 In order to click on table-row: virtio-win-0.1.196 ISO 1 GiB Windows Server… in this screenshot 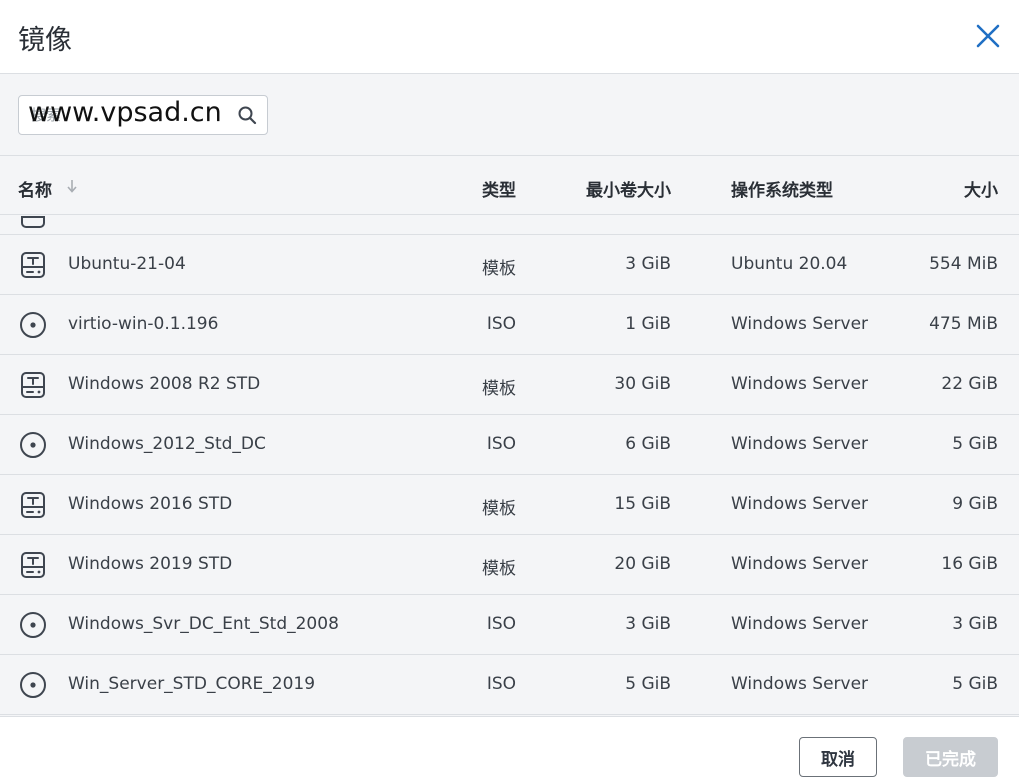, I will do `click(509, 325)`.